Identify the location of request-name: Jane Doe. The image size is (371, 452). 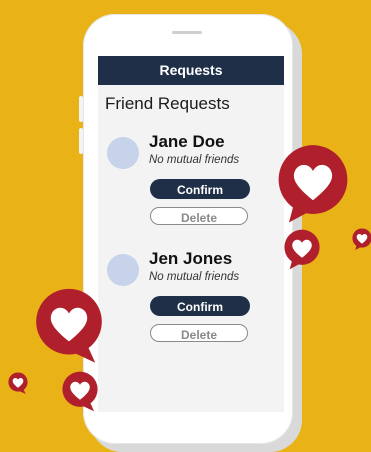
(187, 142).